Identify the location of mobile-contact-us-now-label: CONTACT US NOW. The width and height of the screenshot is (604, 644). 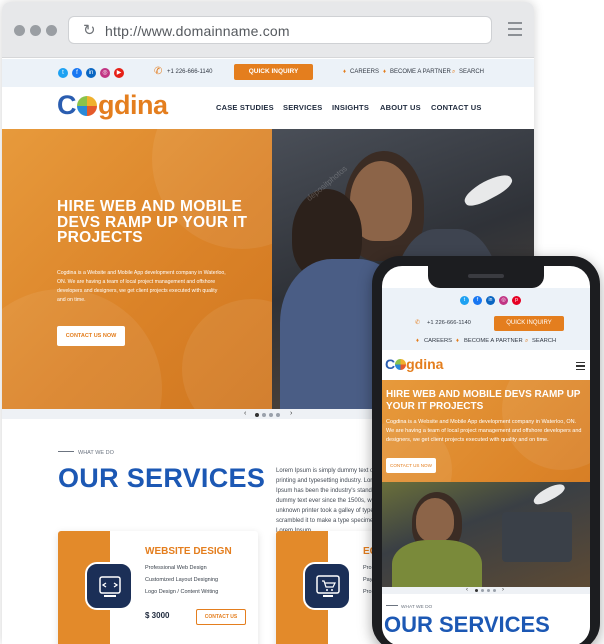
(411, 465).